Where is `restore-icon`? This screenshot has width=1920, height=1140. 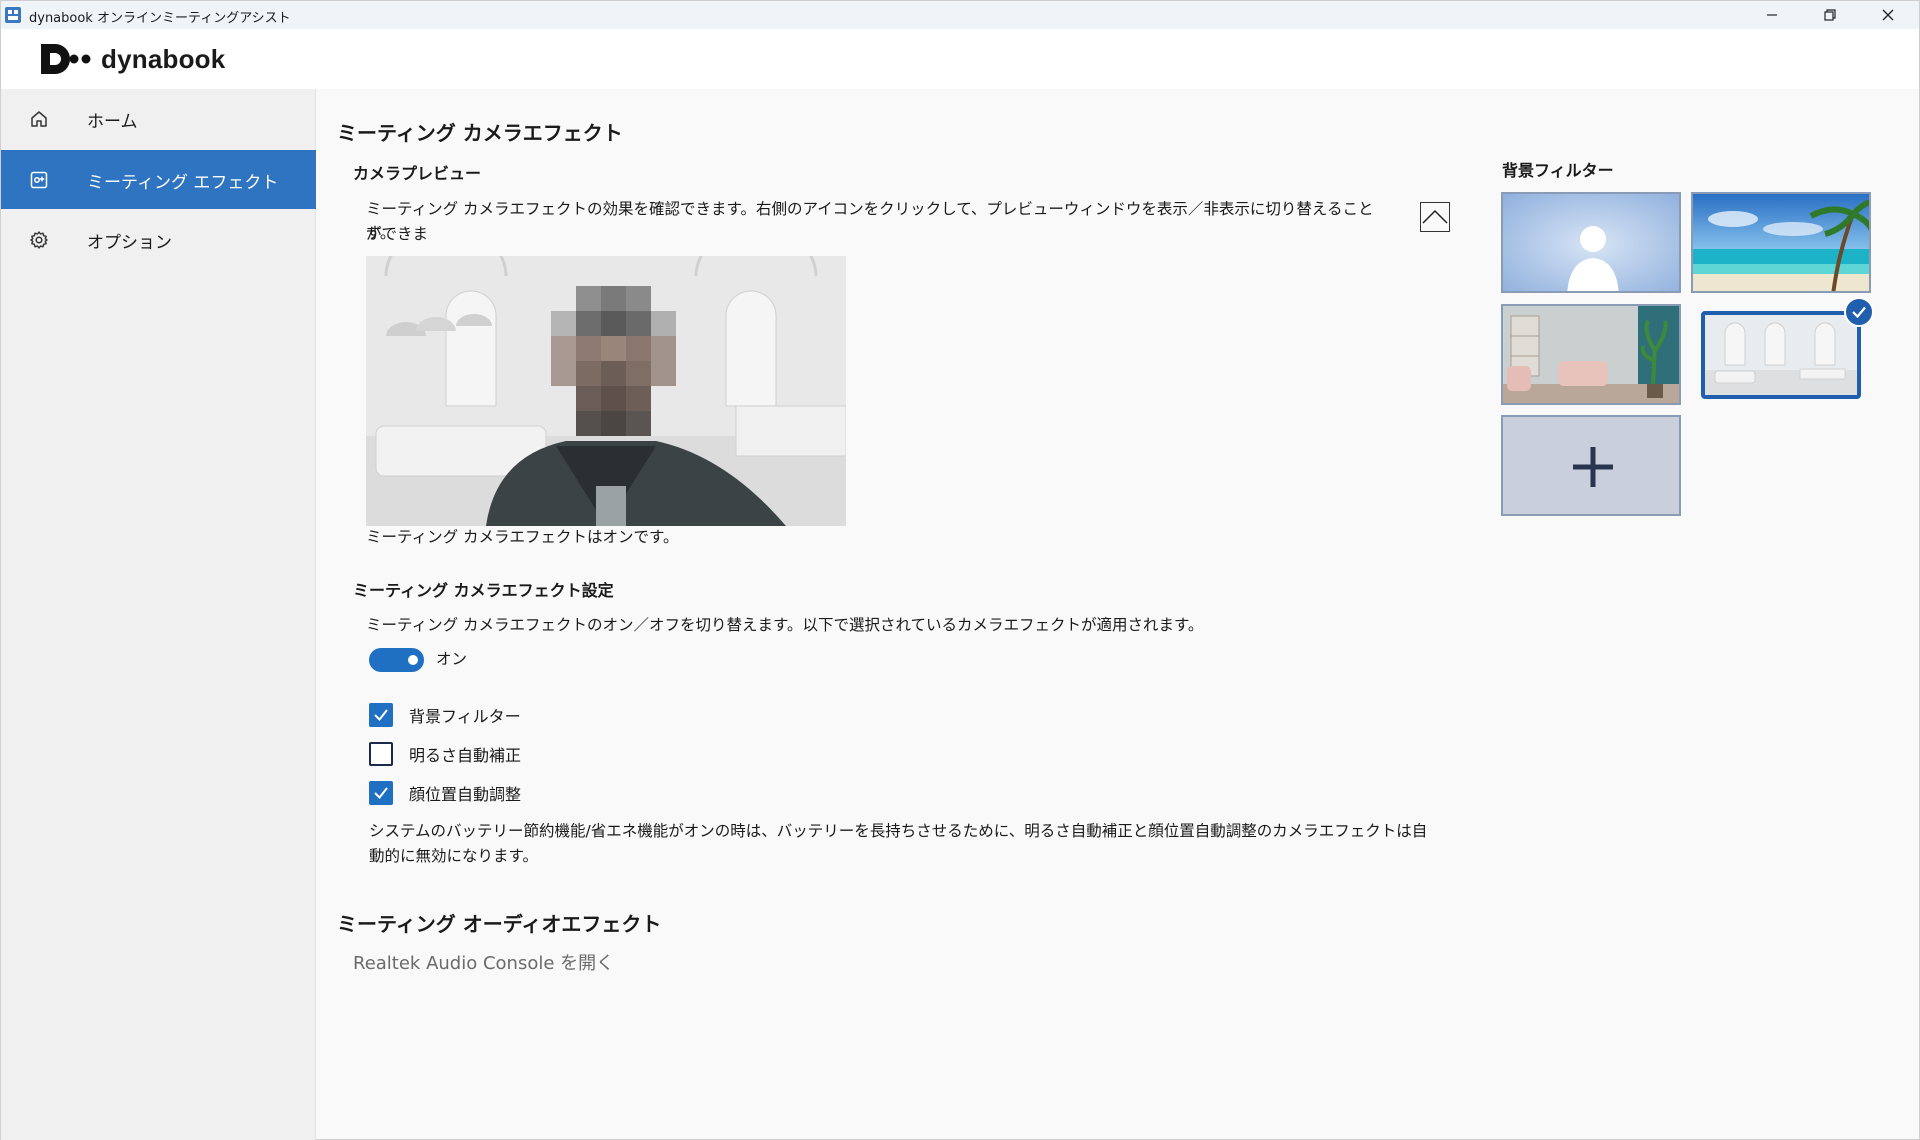
restore-icon is located at coordinates (1830, 15).